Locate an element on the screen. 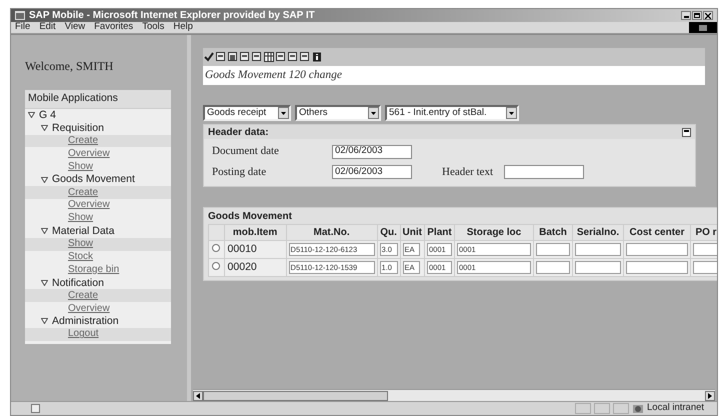 The height and width of the screenshot is (416, 720). left-arrow-icon is located at coordinates (198, 395).